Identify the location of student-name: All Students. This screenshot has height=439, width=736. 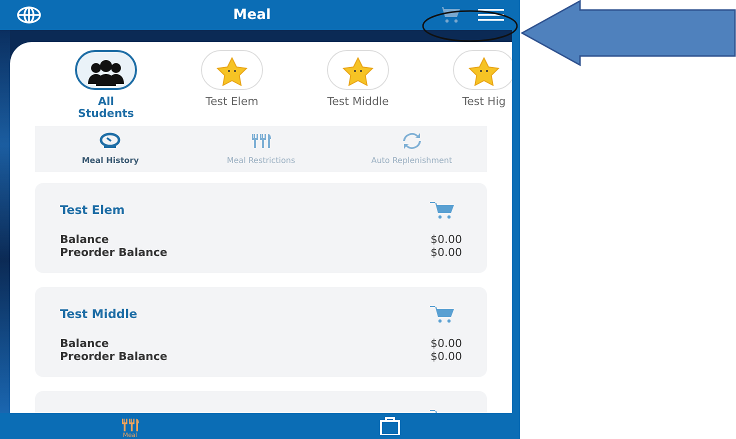
(106, 108).